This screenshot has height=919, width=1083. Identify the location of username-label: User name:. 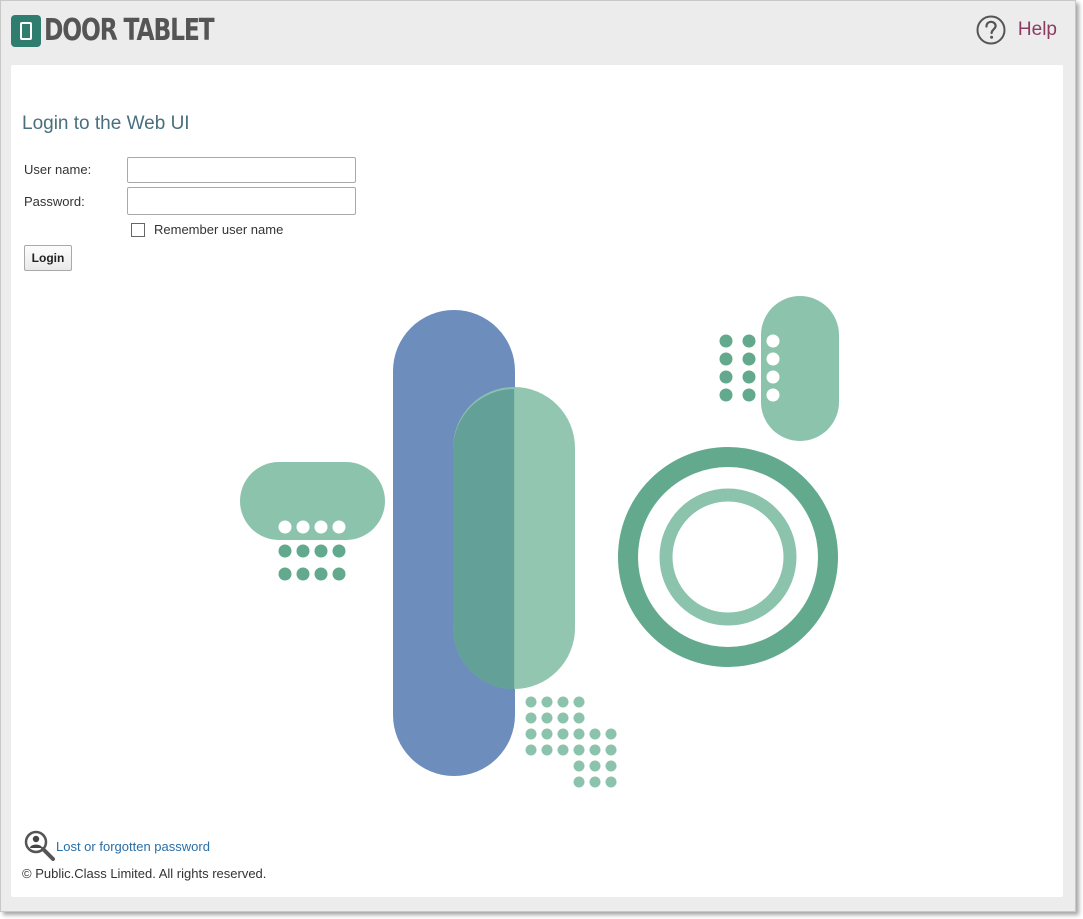
(58, 169).